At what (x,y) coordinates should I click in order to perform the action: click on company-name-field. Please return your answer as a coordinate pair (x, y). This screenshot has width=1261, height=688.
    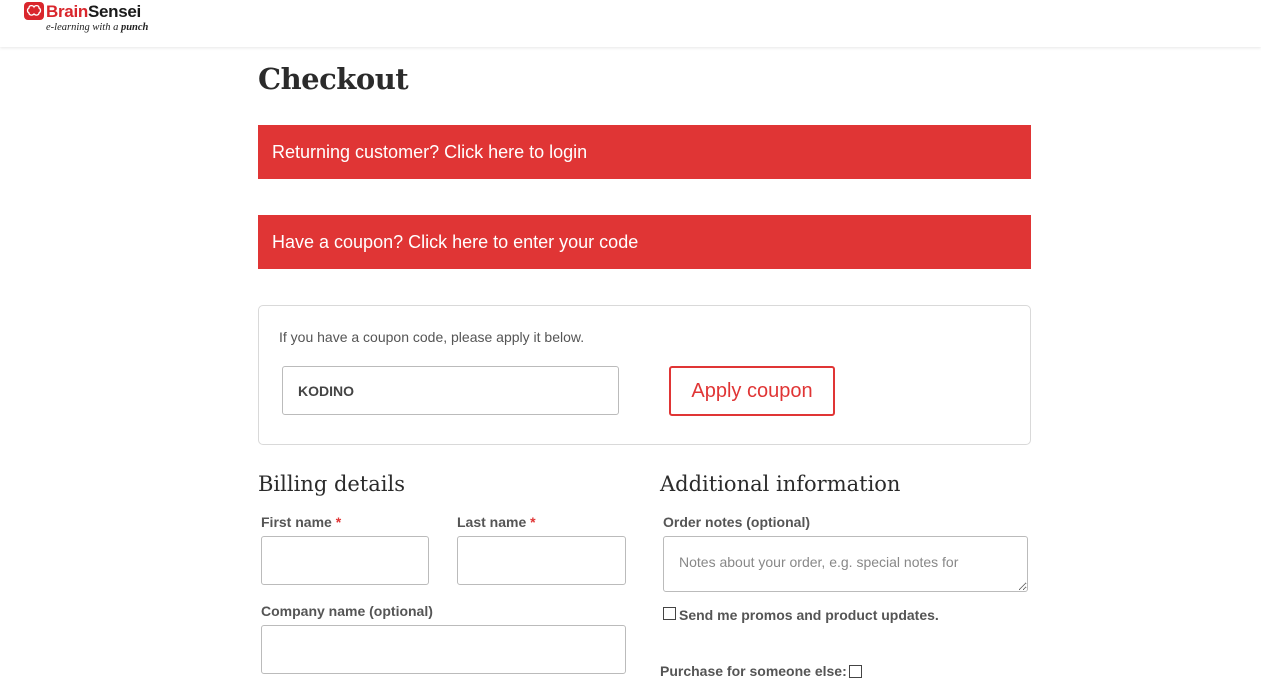
    Looking at the image, I should click on (443, 649).